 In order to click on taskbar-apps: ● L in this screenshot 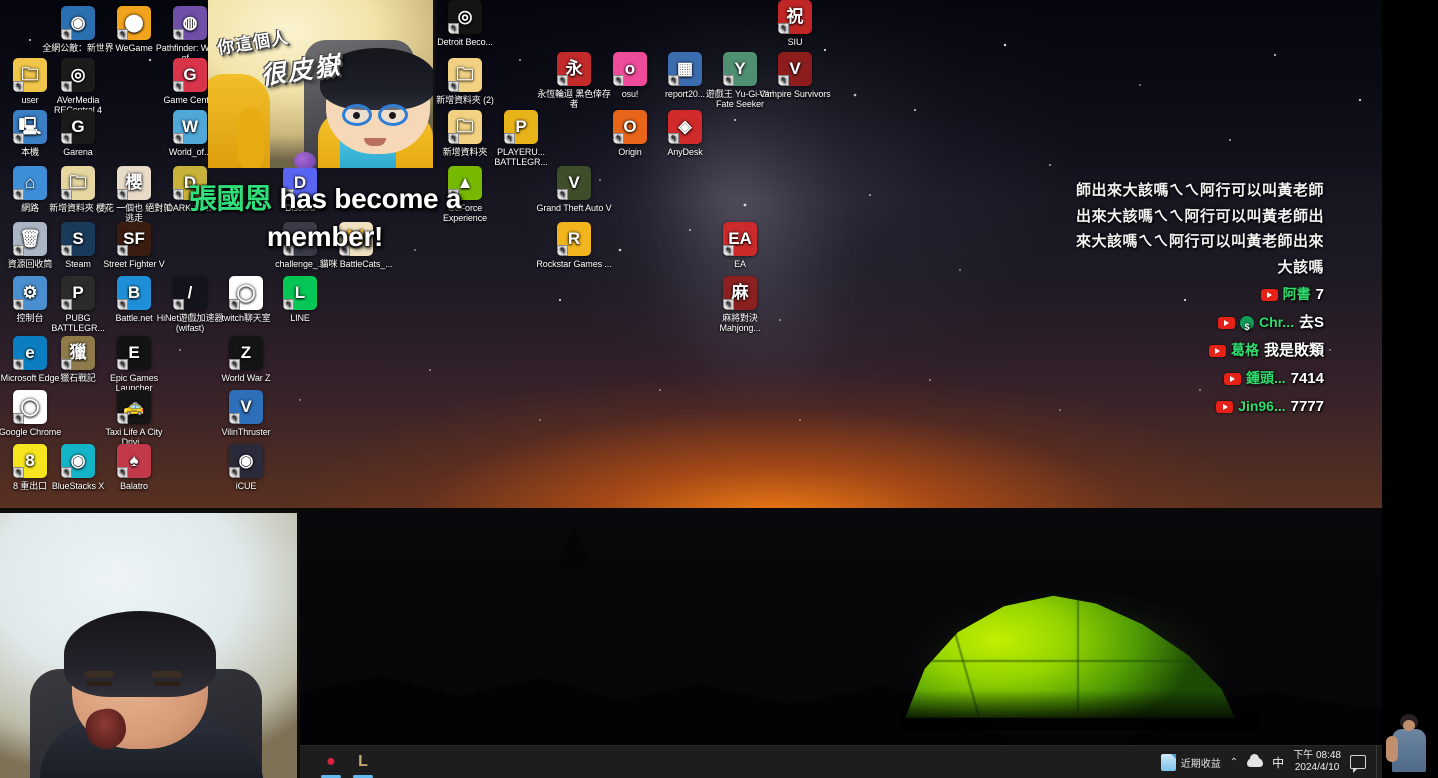, I will do `click(338, 763)`.